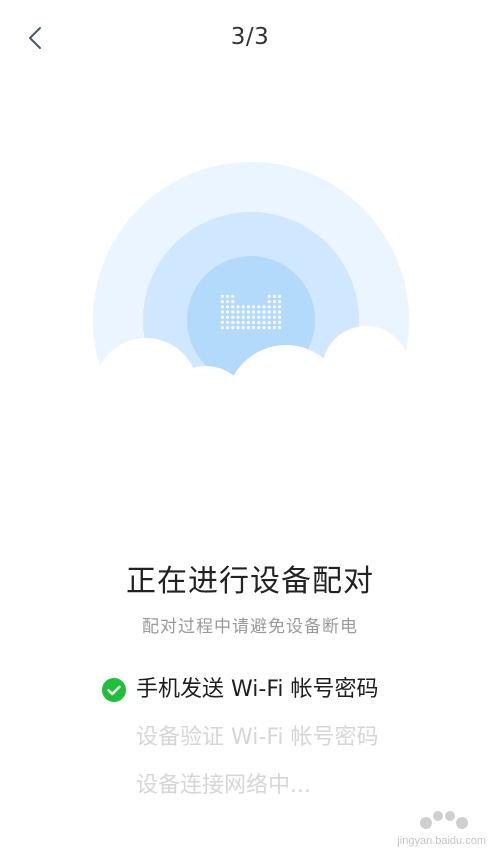 This screenshot has height=861, width=500. What do you see at coordinates (114, 690) in the screenshot?
I see `check-circle-icon` at bounding box center [114, 690].